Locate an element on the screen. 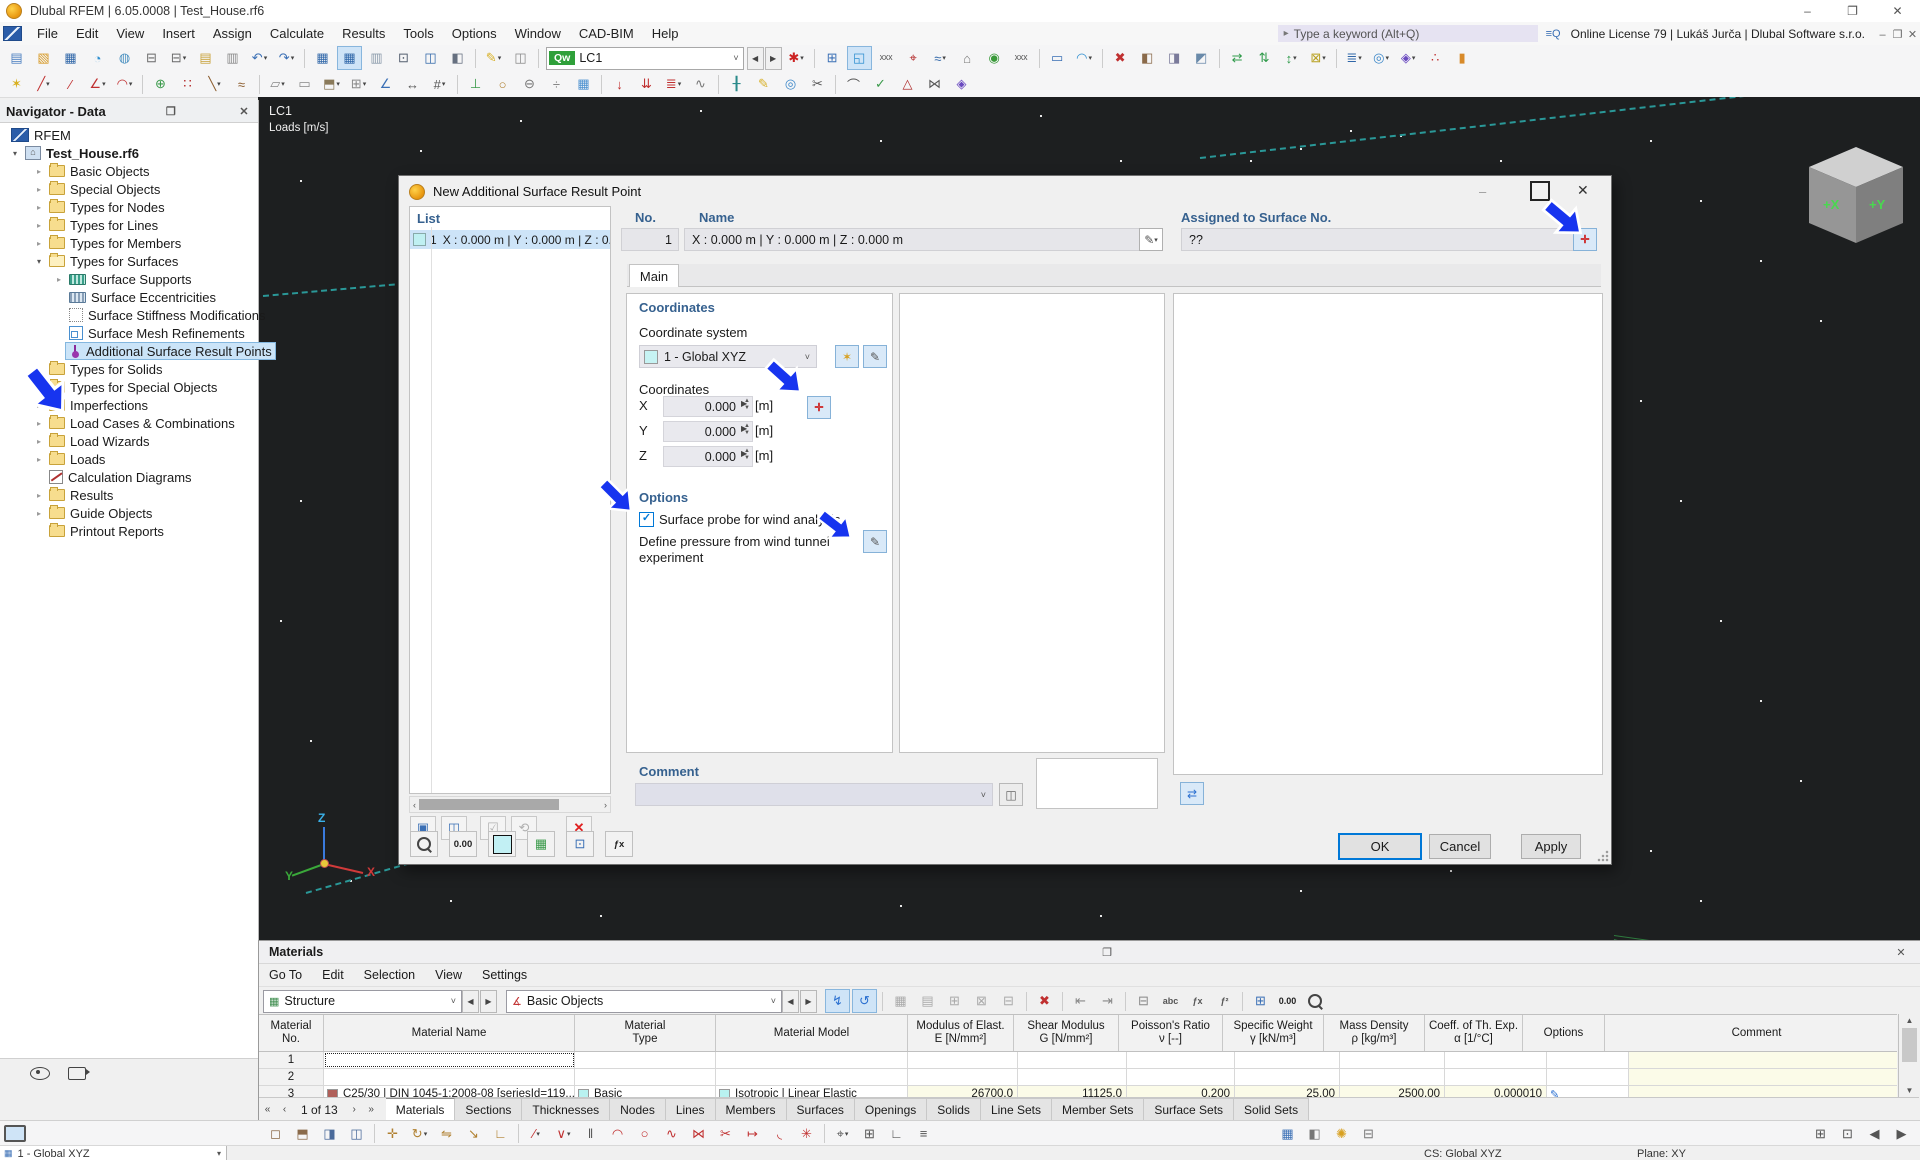  tree-item-types-for-nodes: ▸ Types for Nodes is located at coordinates (129, 207).